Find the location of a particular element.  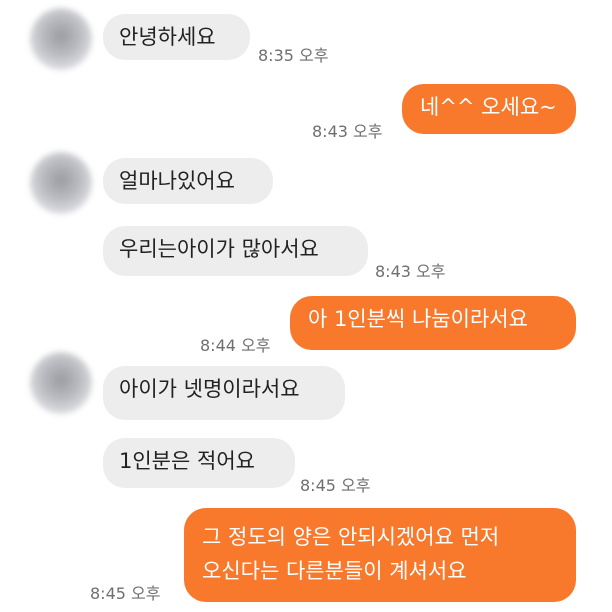

message-line: 오신다는 다른분들이 계셔서요 is located at coordinates (334, 571).